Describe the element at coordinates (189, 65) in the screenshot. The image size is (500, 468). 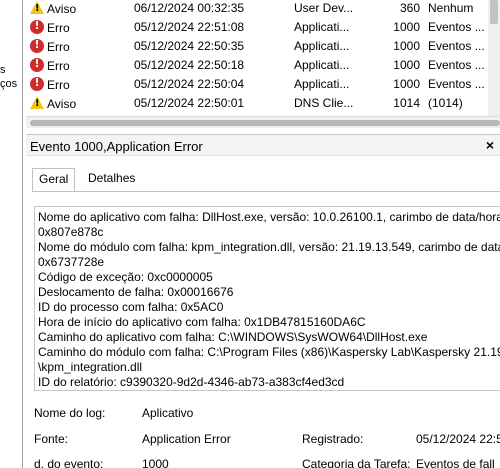
I see `event-date: 05/12/2024 22:50:18` at that location.